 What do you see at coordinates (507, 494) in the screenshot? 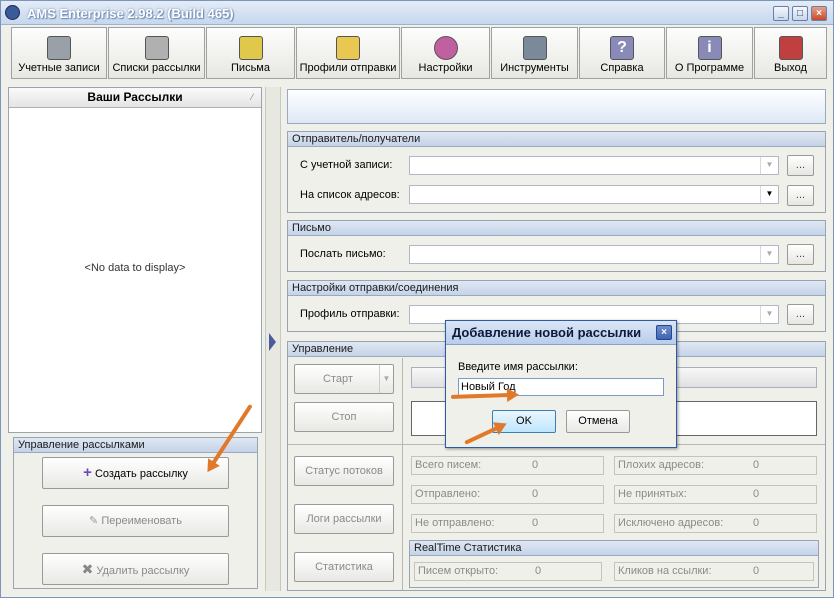
I see `stat-sent: Отправлено: 0` at bounding box center [507, 494].